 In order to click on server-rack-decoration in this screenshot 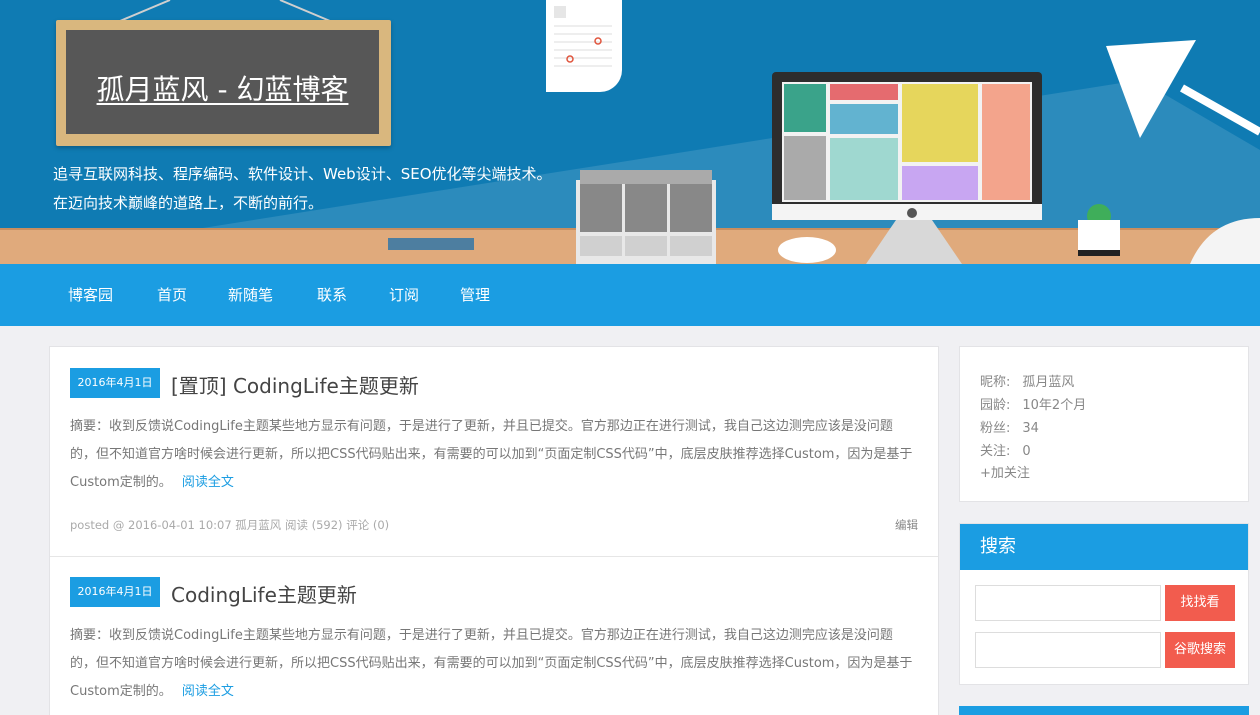, I will do `click(646, 217)`.